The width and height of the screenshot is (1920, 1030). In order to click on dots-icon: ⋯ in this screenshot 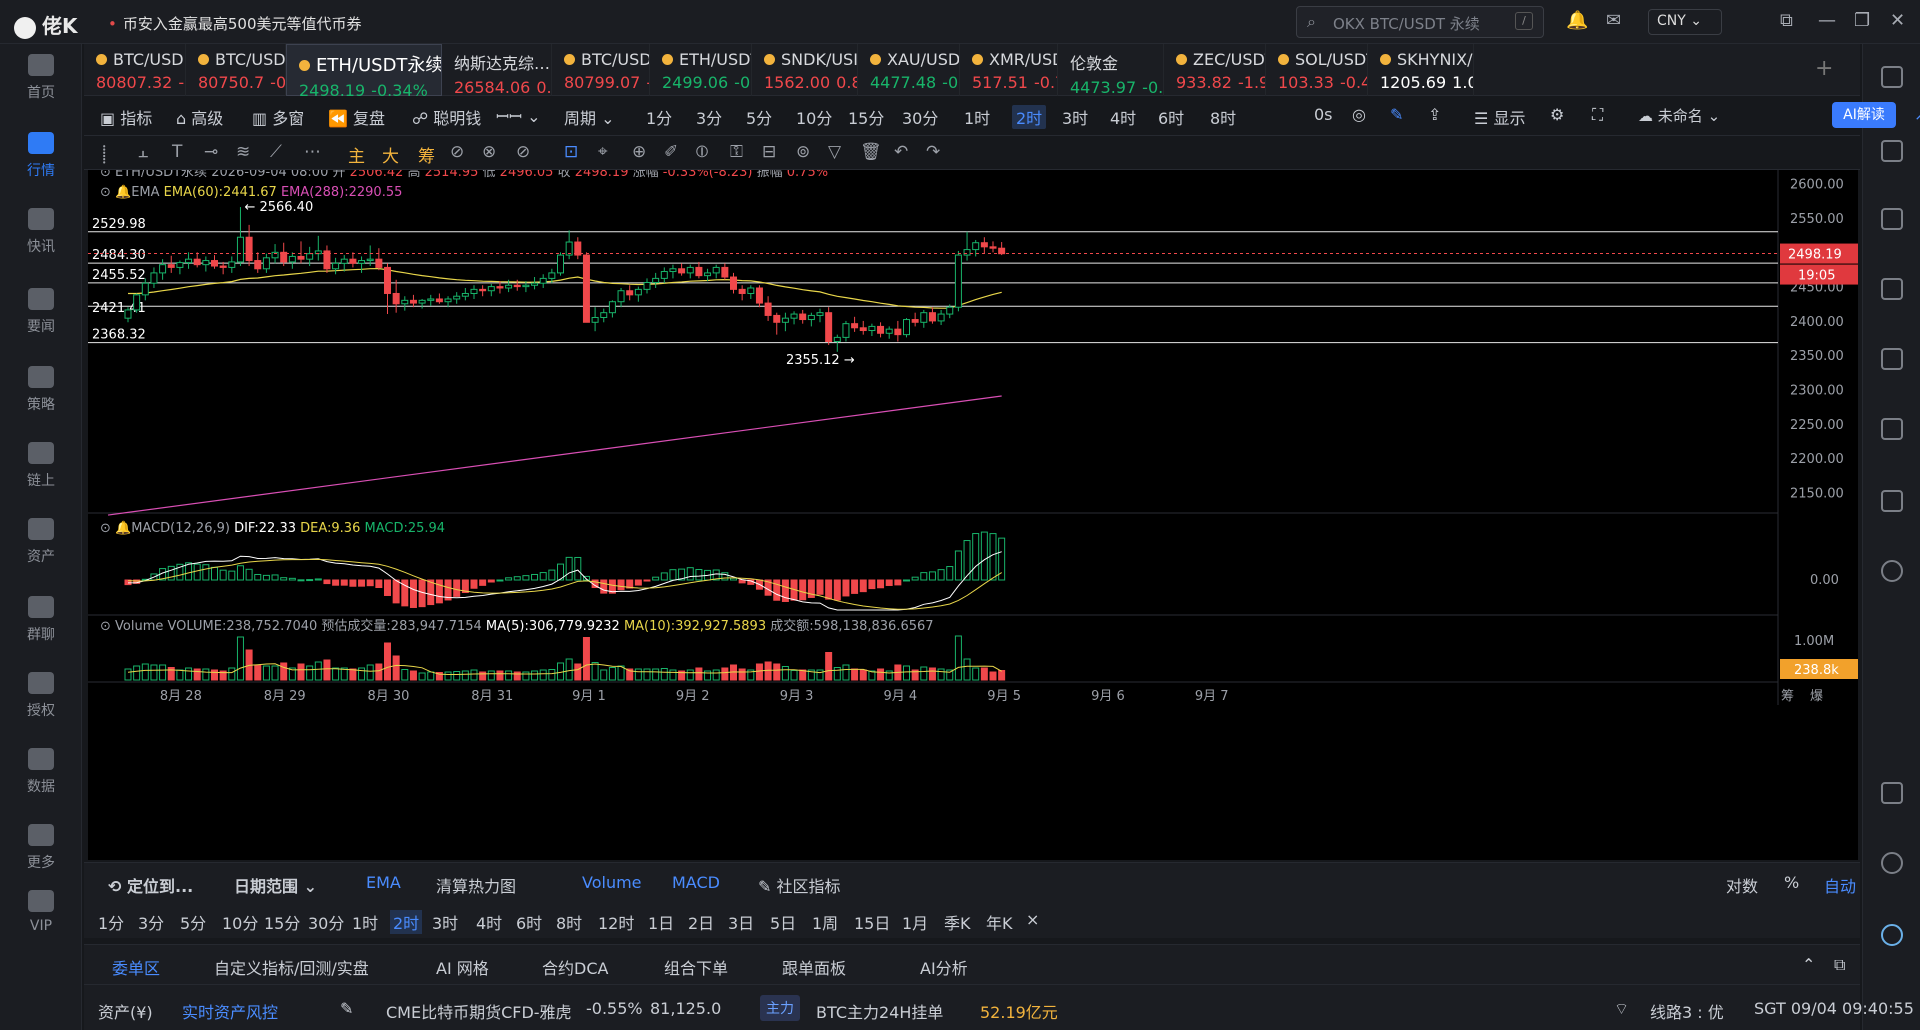, I will do `click(312, 152)`.